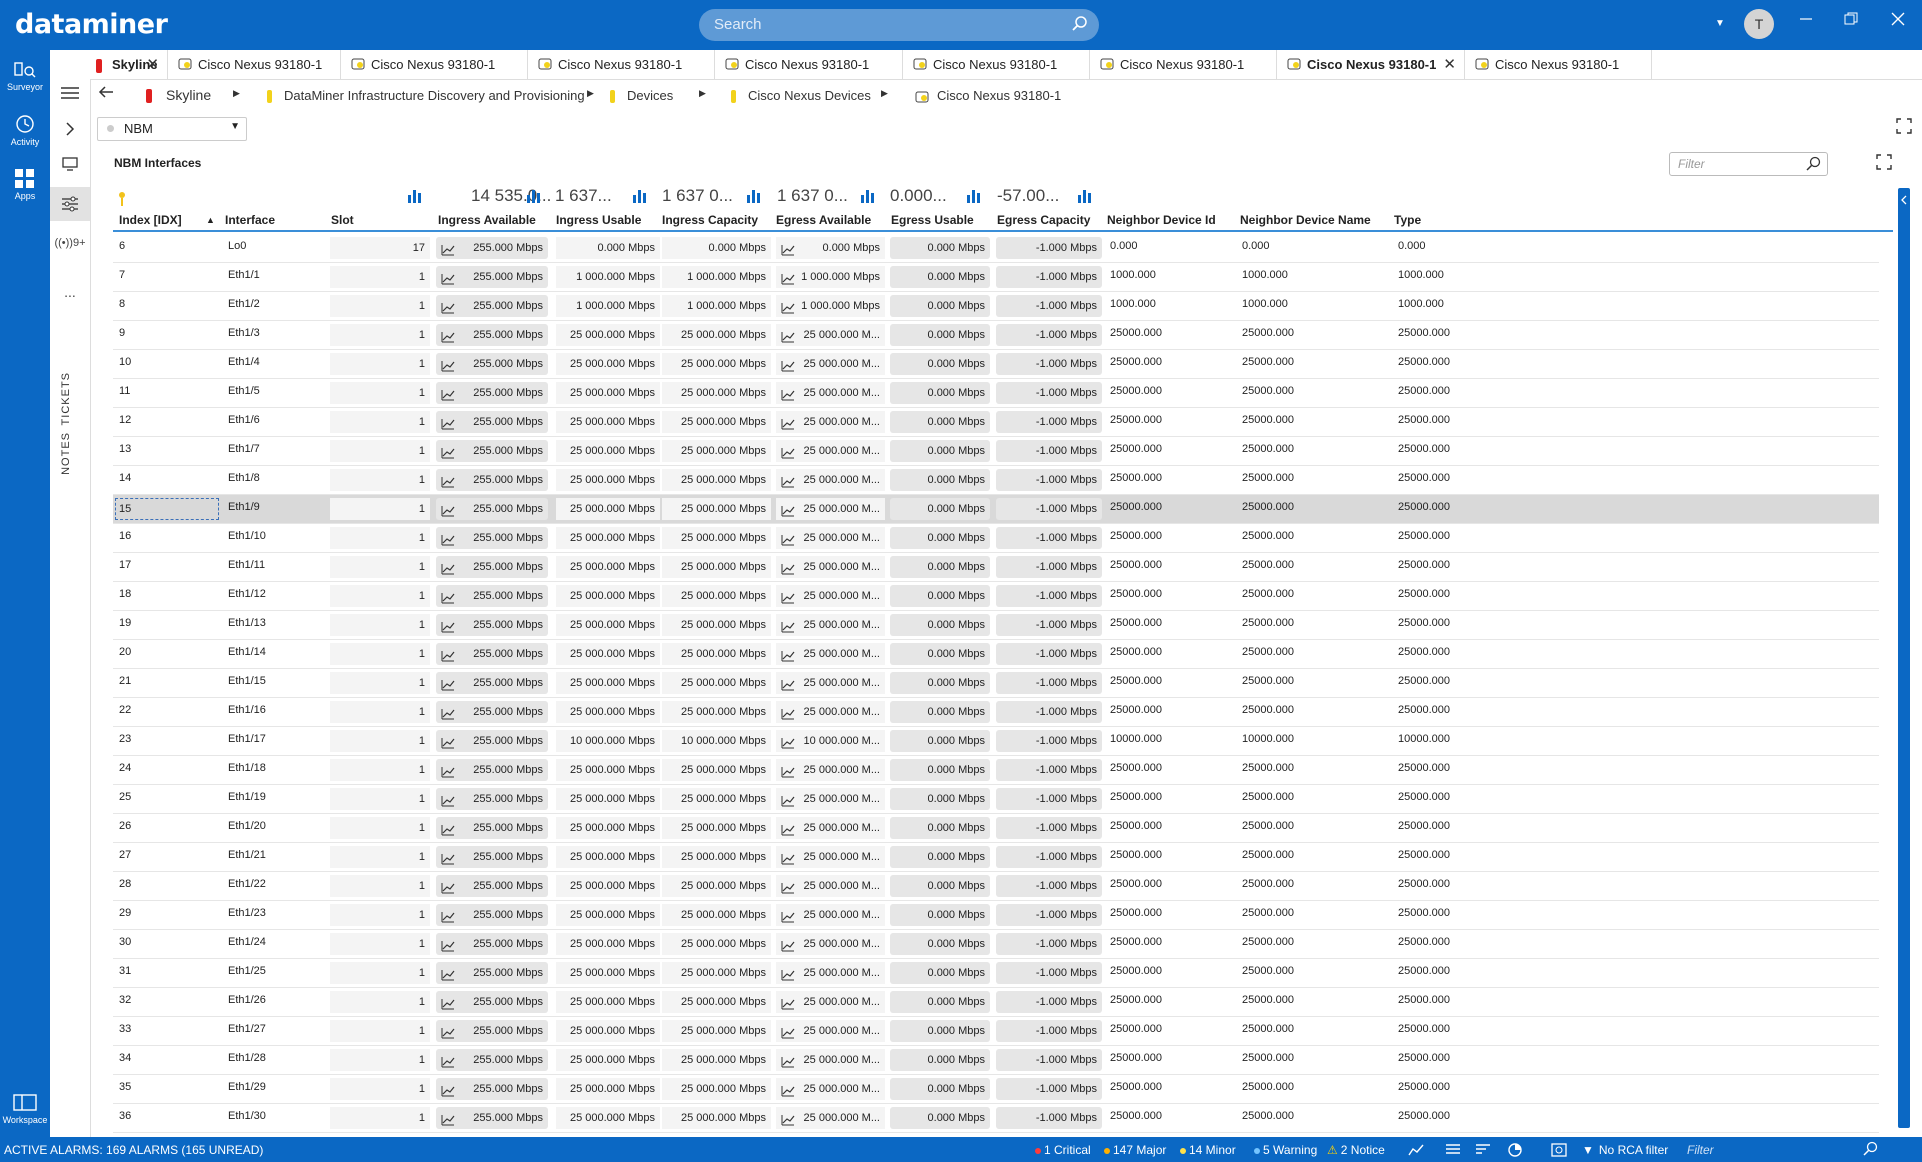 The width and height of the screenshot is (1922, 1162). I want to click on close-icon, so click(1898, 21).